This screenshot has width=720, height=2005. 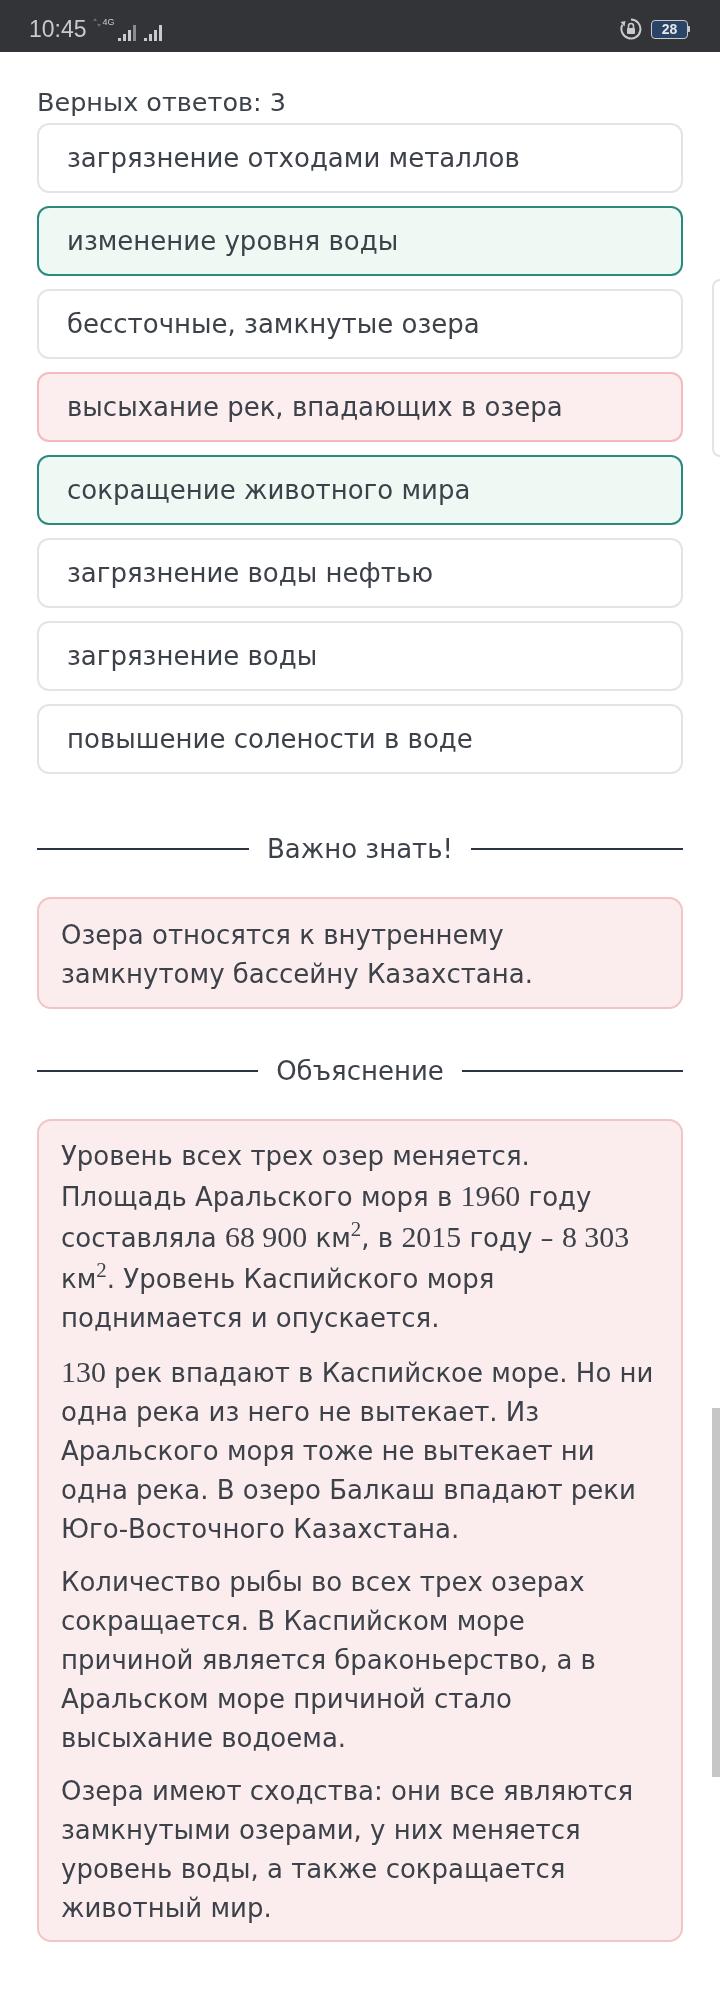 I want to click on answer-option: сокращение животного мира, so click(x=360, y=490).